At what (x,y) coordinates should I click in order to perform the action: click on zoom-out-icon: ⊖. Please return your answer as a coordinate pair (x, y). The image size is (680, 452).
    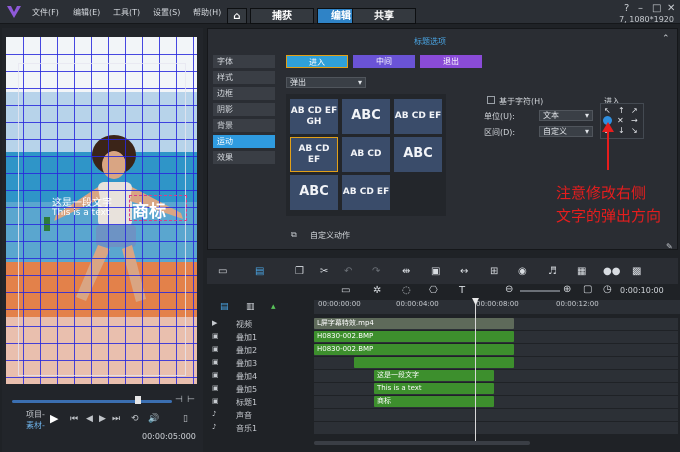
    Looking at the image, I should click on (509, 289).